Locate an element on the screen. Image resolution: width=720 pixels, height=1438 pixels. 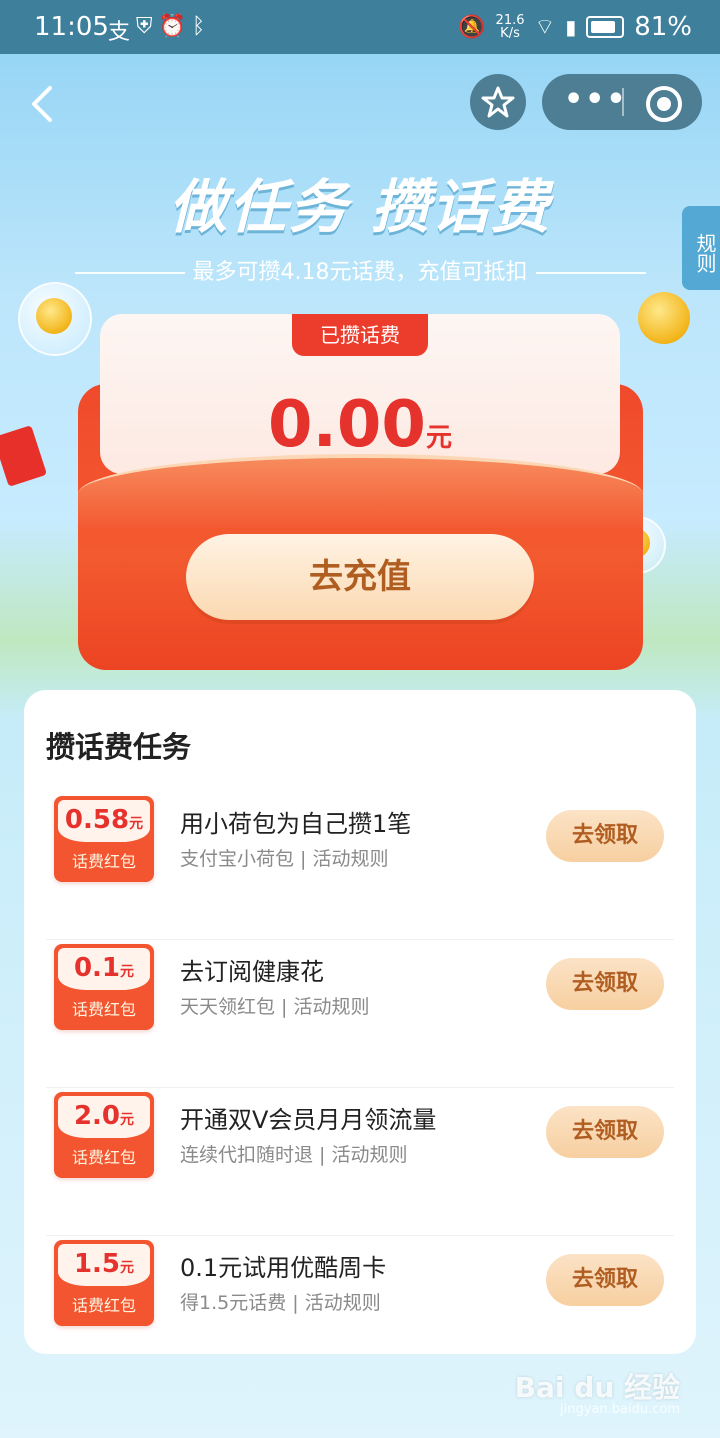
task-item: 2.0元 话费红包 开通双V会员月月领流量 连续代扣随时退 | 活动规则 去领取 is located at coordinates (360, 1162).